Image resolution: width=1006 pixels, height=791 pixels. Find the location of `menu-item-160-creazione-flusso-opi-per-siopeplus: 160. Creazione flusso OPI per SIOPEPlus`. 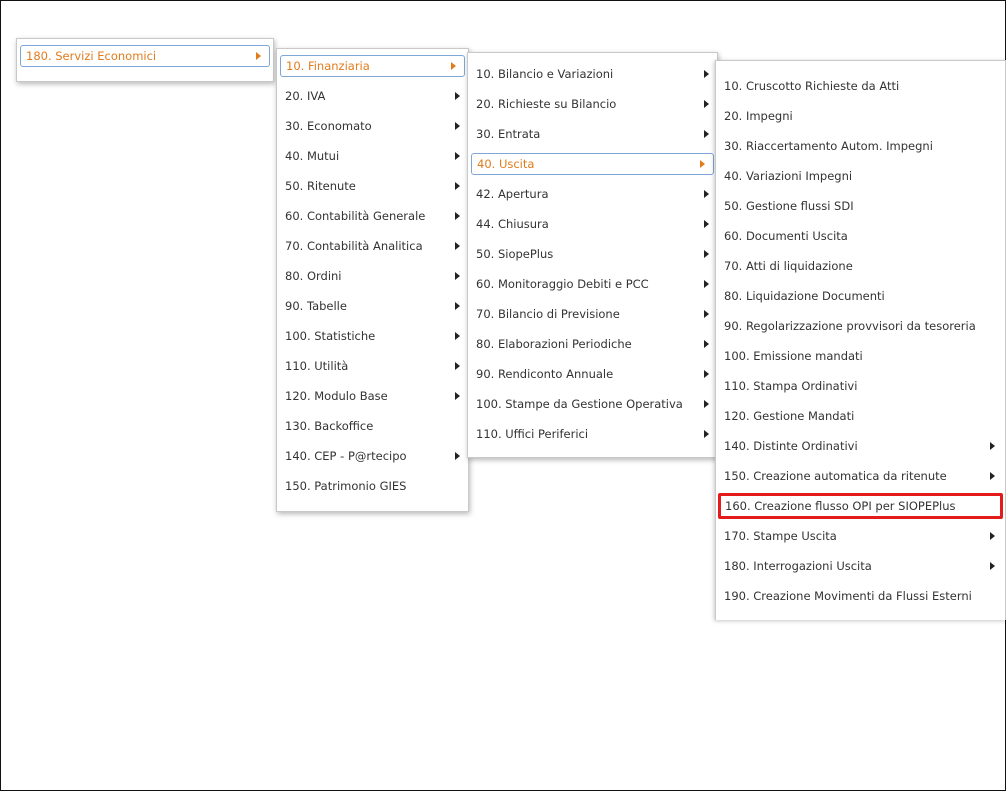

menu-item-160-creazione-flusso-opi-per-siopeplus: 160. Creazione flusso OPI per SIOPEPlus is located at coordinates (860, 506).